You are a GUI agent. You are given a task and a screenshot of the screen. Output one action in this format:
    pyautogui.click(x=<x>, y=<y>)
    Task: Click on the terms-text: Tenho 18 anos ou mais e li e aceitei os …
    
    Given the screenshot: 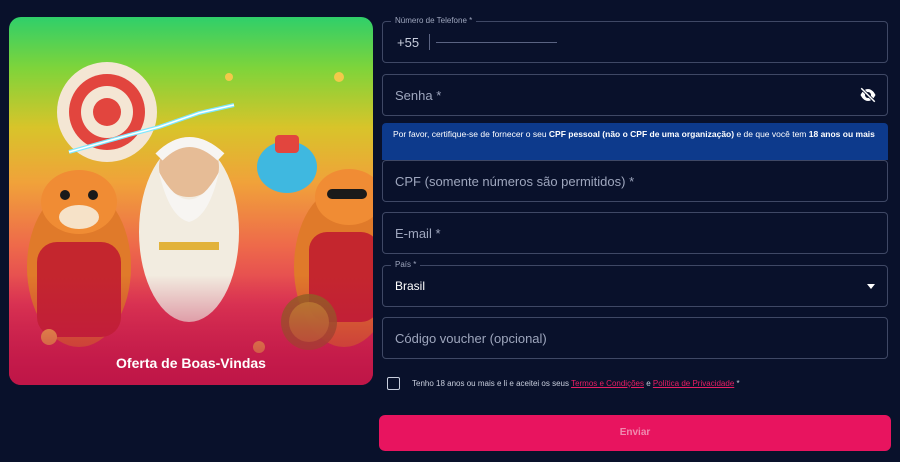 What is the action you would take?
    pyautogui.click(x=576, y=383)
    